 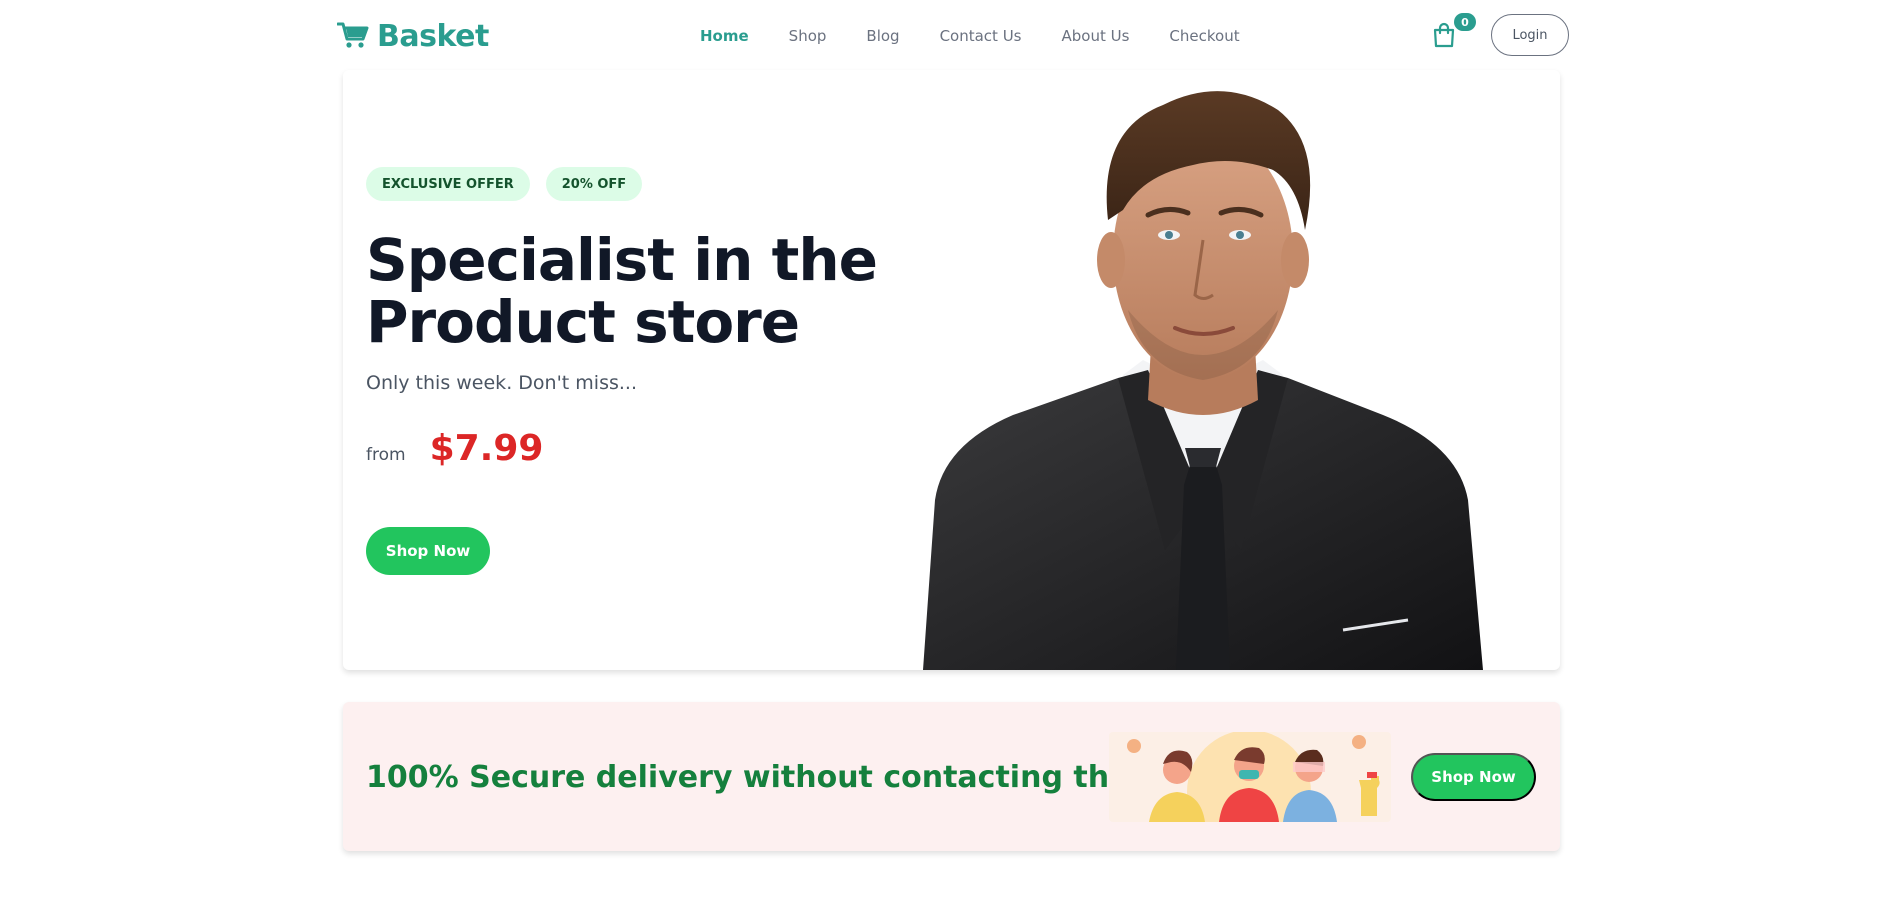 What do you see at coordinates (486, 448) in the screenshot?
I see `price-value: $7.99` at bounding box center [486, 448].